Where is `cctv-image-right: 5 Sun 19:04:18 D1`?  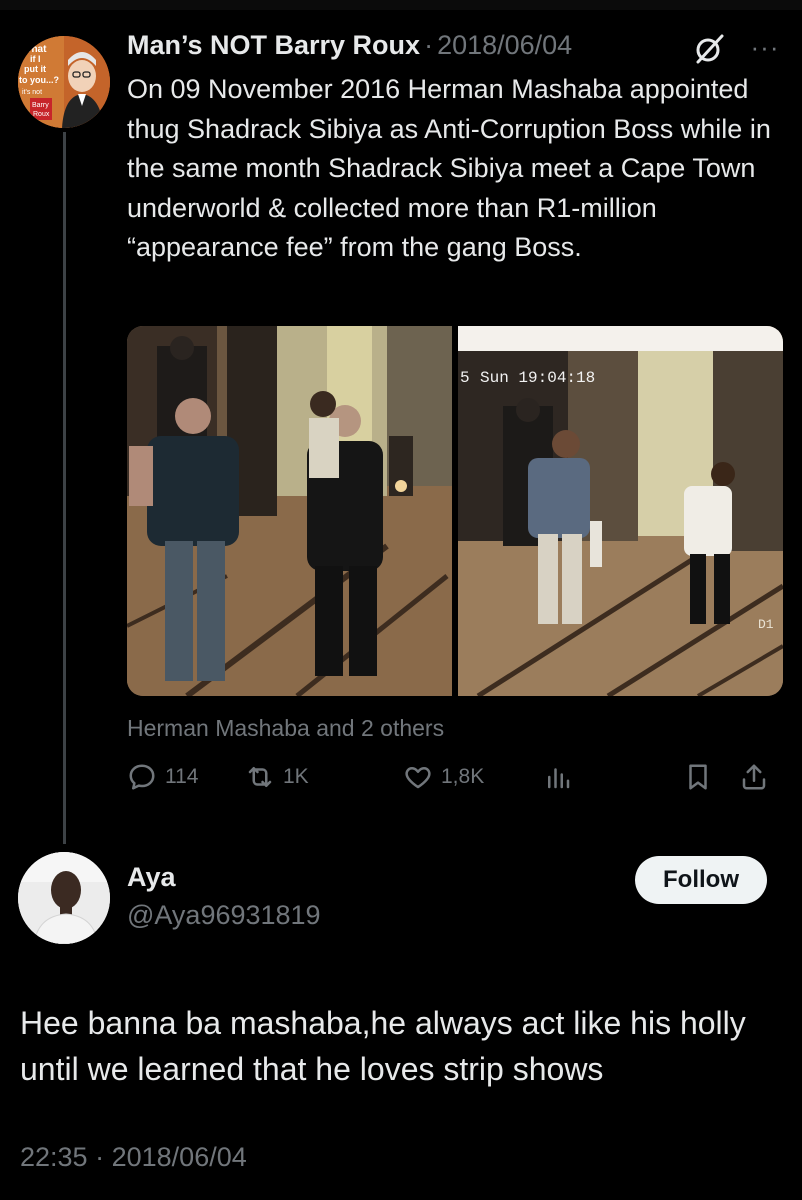
cctv-image-right: 5 Sun 19:04:18 D1 is located at coordinates (620, 511).